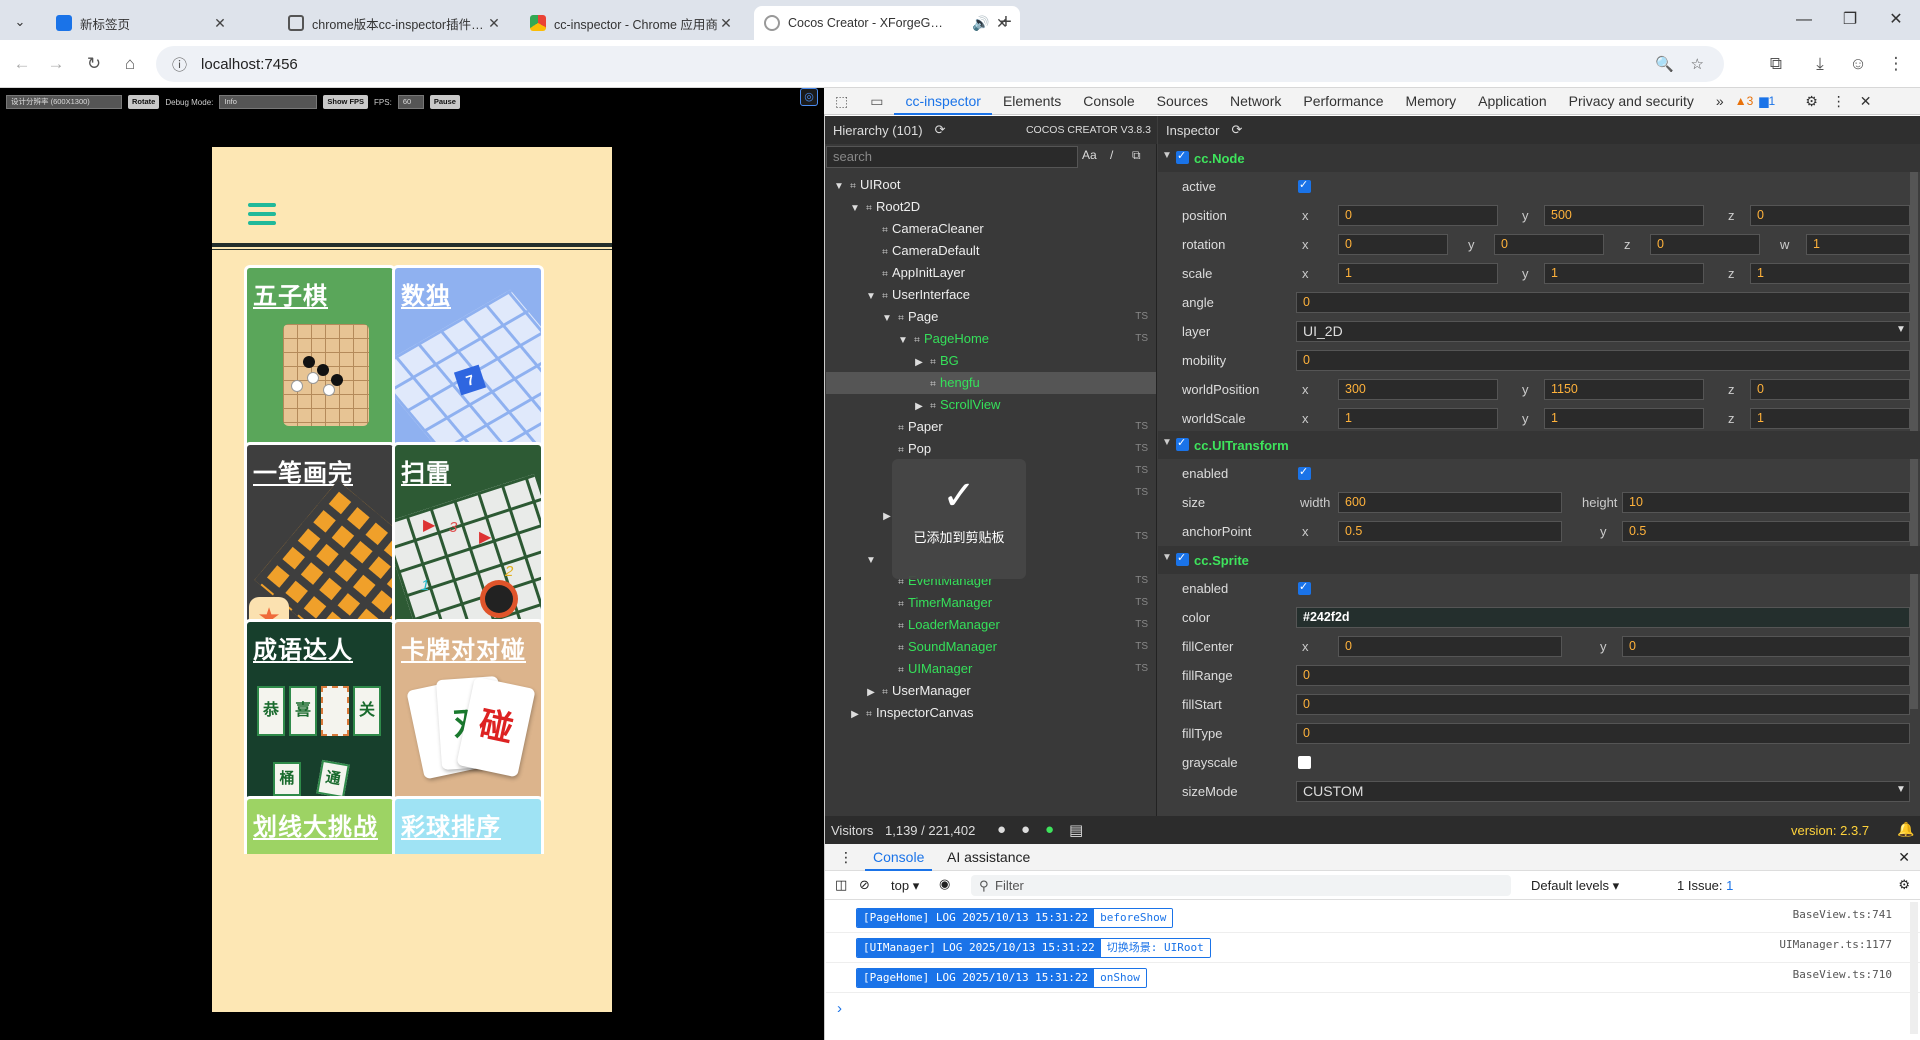 This screenshot has height=1040, width=1920. I want to click on size-width: 600, so click(1450, 502).